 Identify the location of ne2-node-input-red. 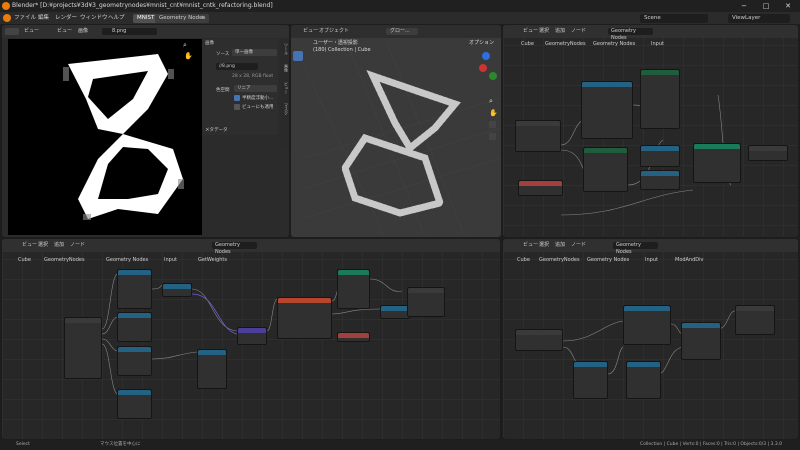
(353, 337).